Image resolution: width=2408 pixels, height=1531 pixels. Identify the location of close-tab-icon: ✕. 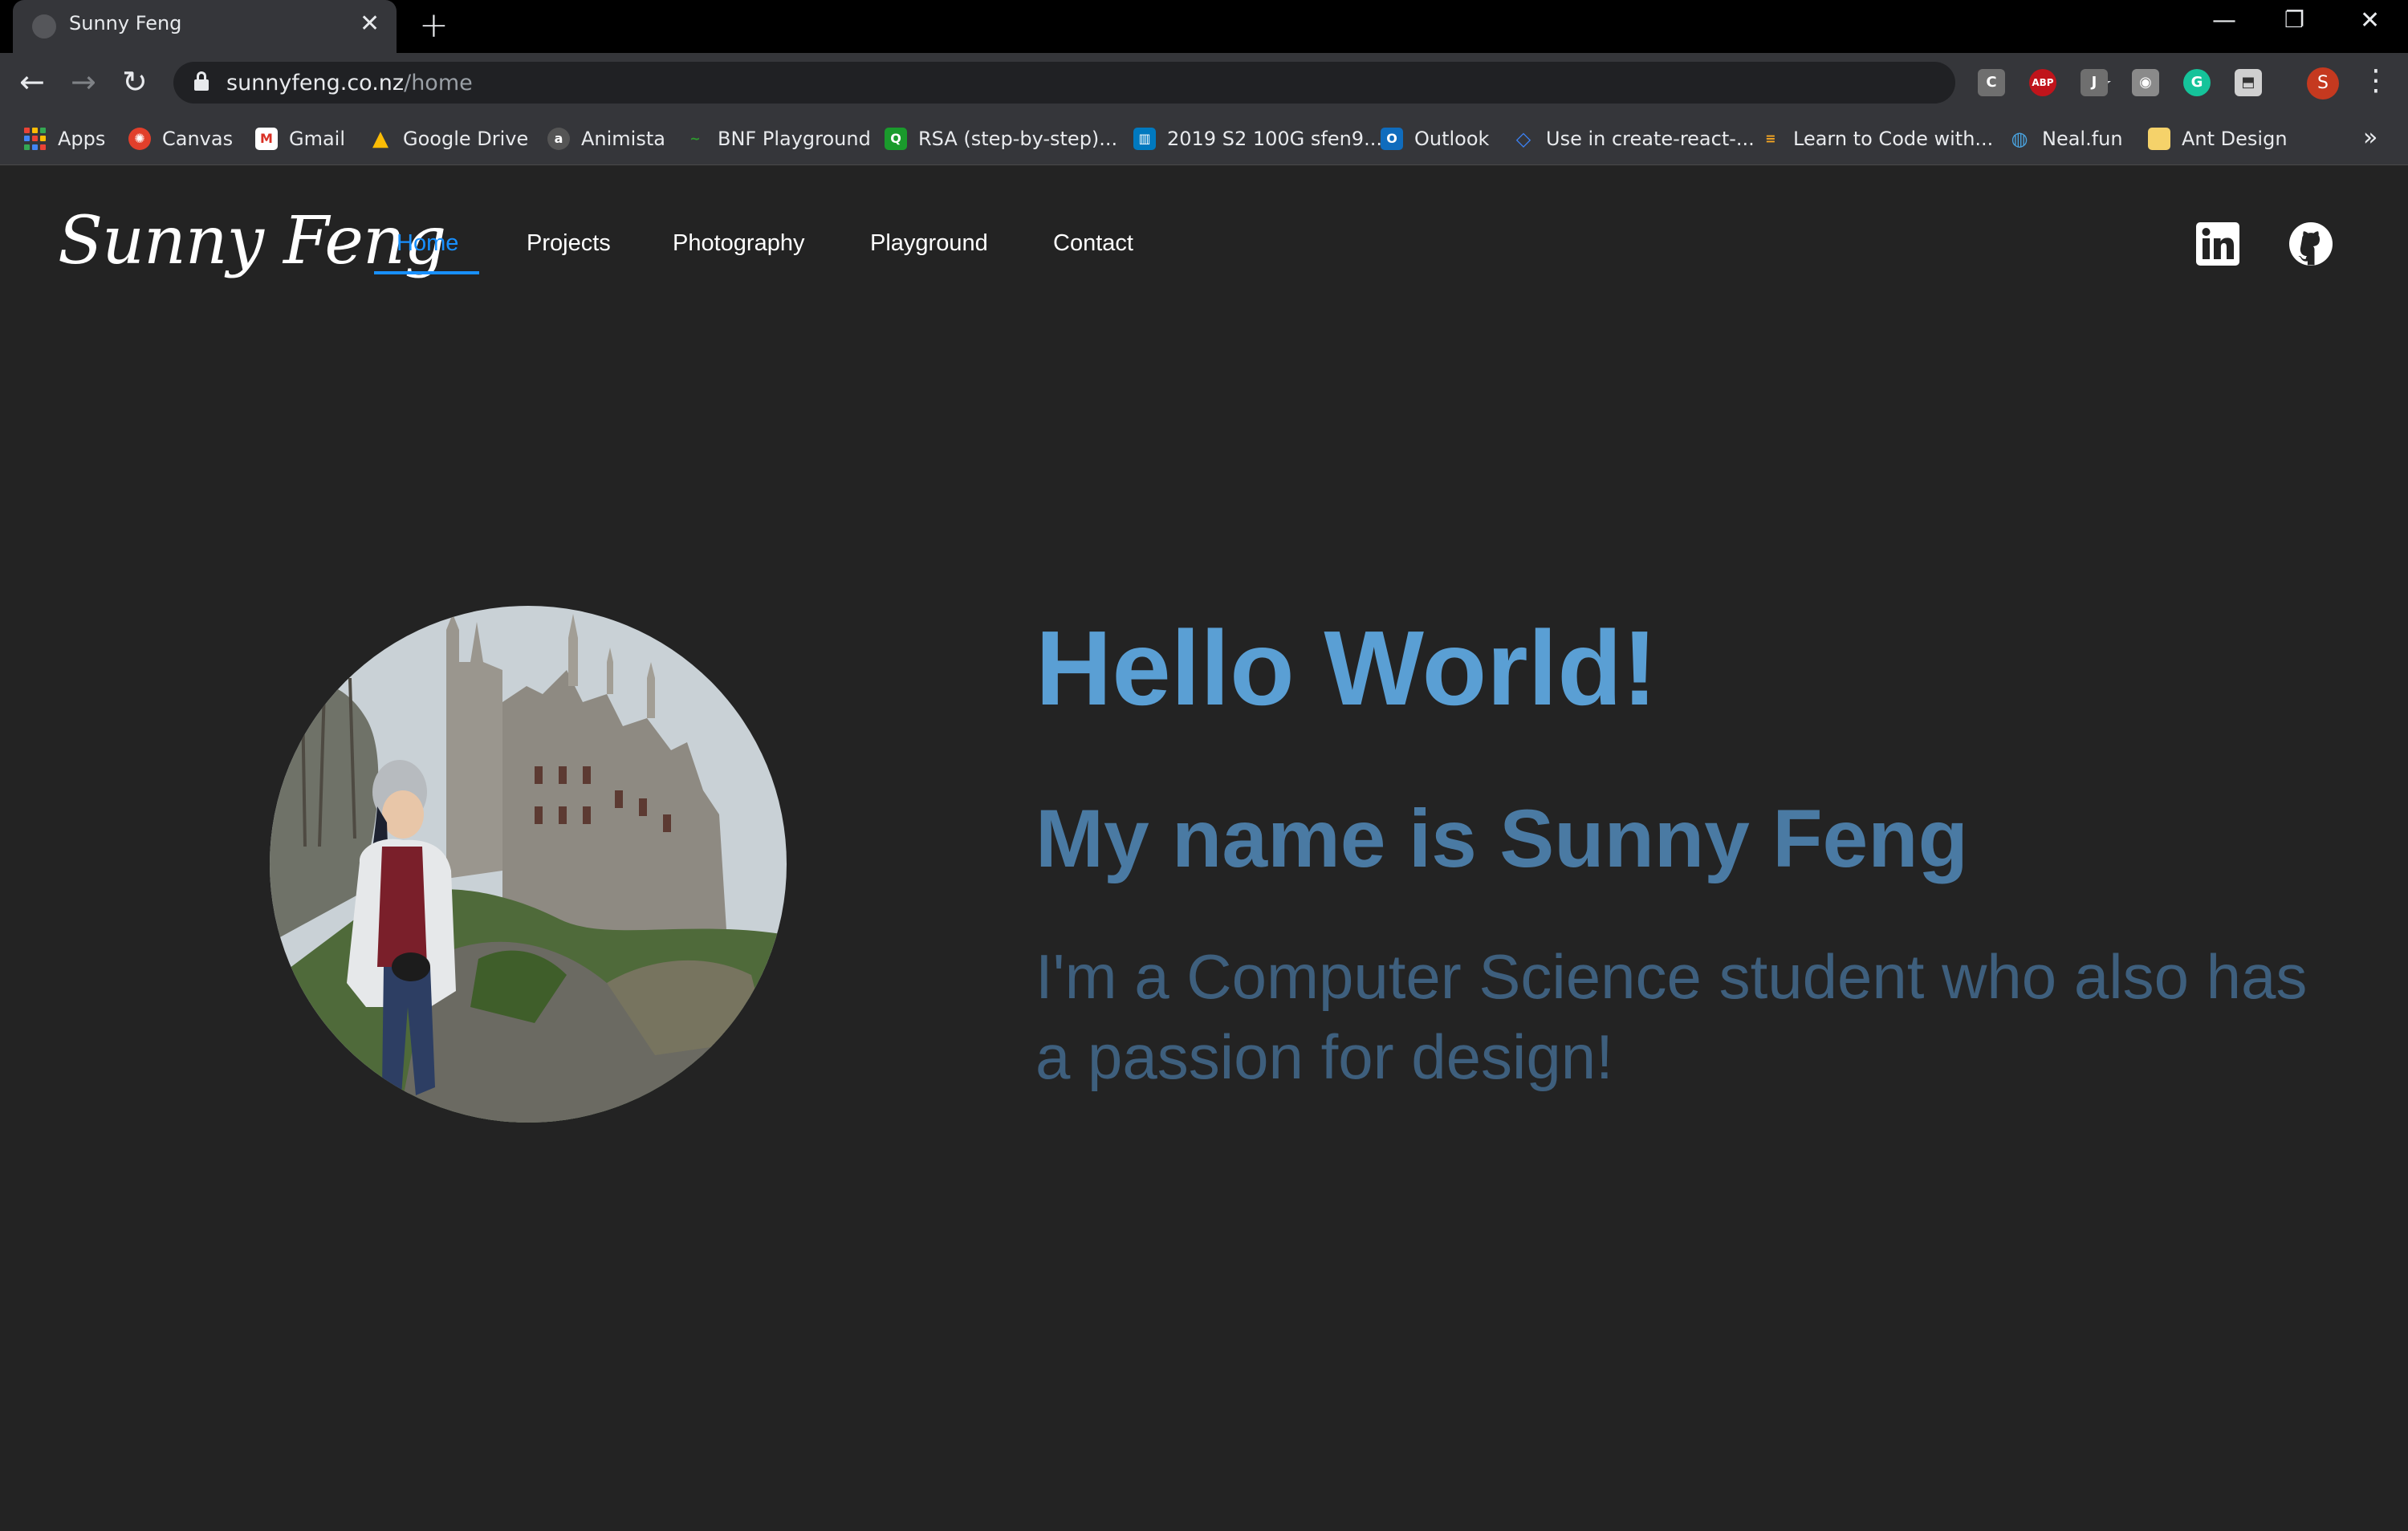
(370, 24).